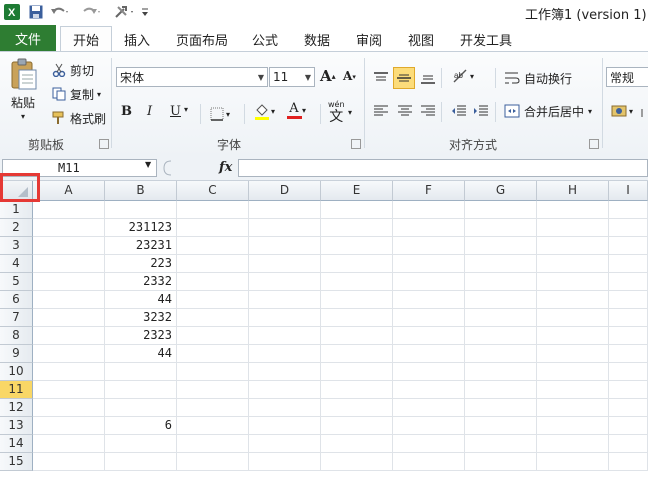  What do you see at coordinates (381, 78) in the screenshot?
I see `align-top-button` at bounding box center [381, 78].